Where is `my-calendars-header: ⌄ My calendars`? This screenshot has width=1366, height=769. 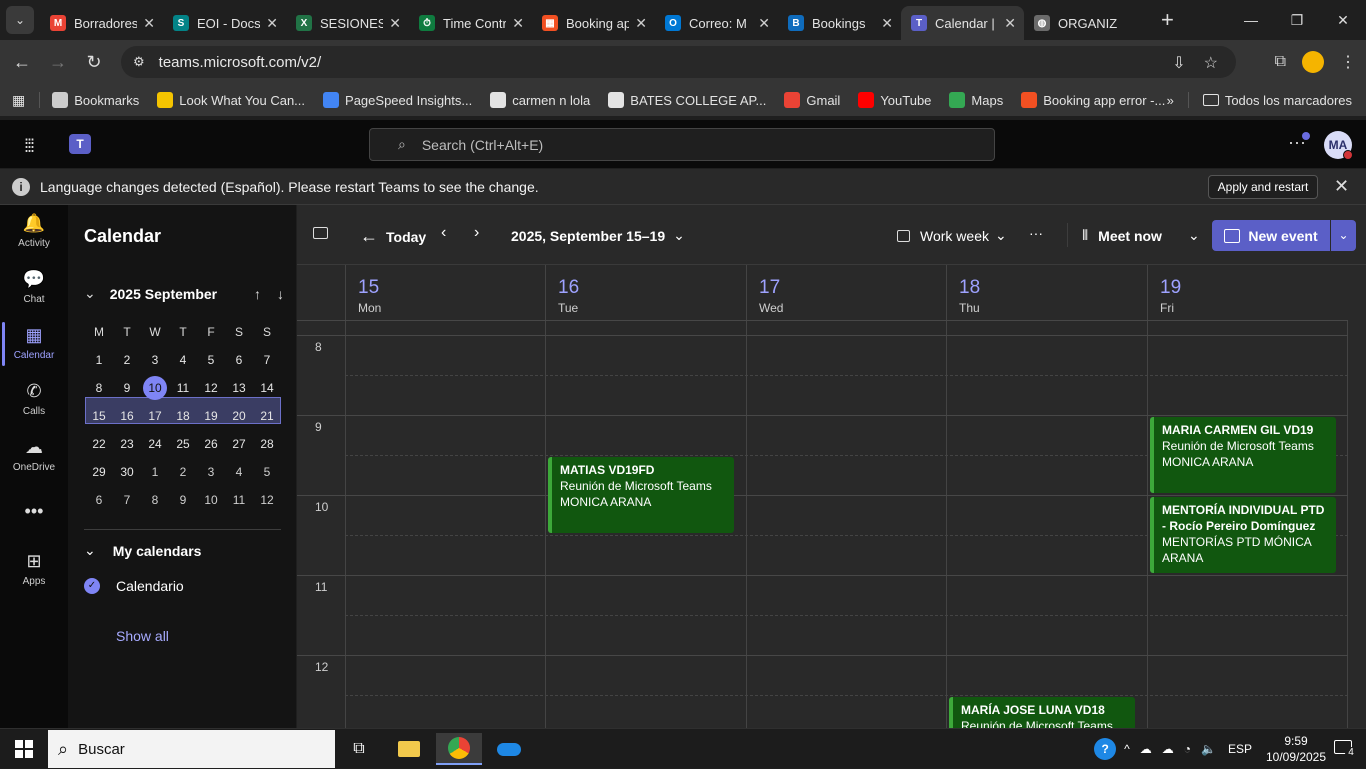
my-calendars-header: ⌄ My calendars is located at coordinates (142, 550).